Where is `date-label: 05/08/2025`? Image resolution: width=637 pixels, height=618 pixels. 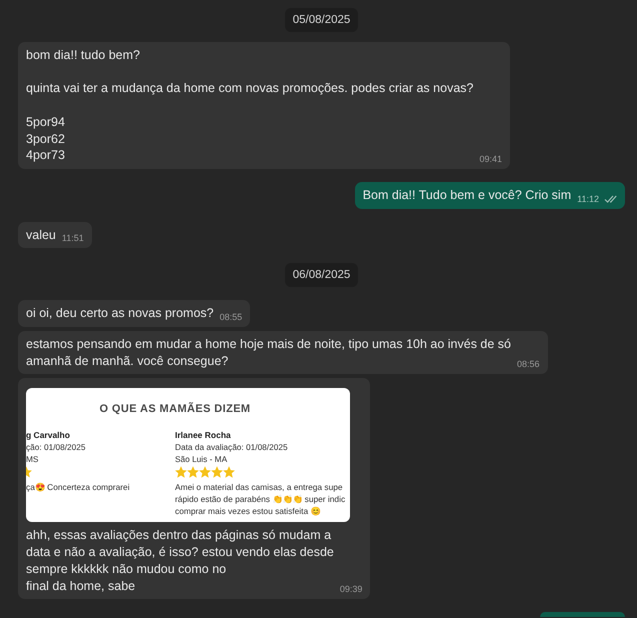 date-label: 05/08/2025 is located at coordinates (321, 20).